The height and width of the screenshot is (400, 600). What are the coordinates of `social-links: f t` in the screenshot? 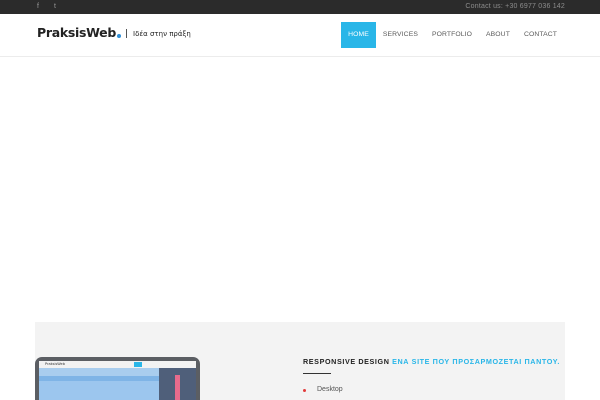 It's located at (46, 7).